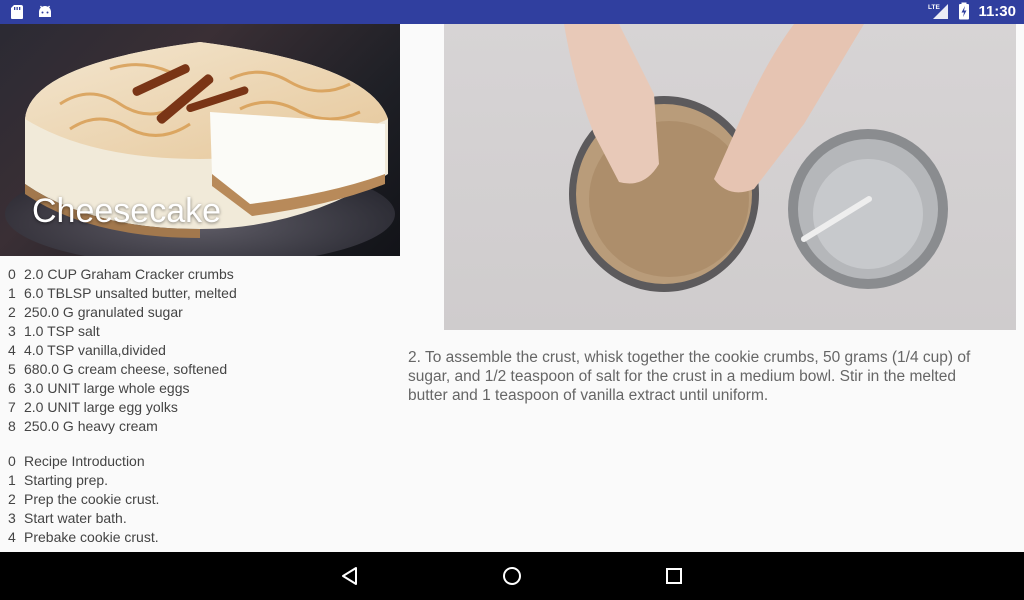 This screenshot has width=1024, height=600. I want to click on status-bar: LTE 11:30, so click(512, 12).